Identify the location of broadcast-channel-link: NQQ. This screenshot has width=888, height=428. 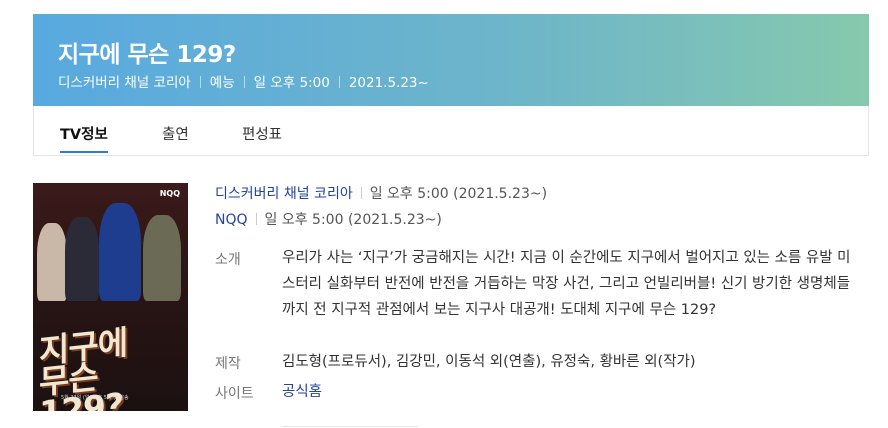
(231, 220).